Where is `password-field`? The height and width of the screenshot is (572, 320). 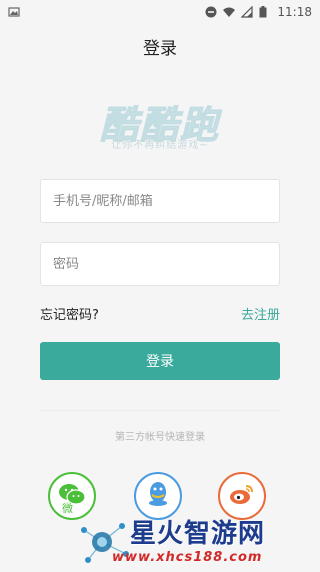
password-field is located at coordinates (160, 264).